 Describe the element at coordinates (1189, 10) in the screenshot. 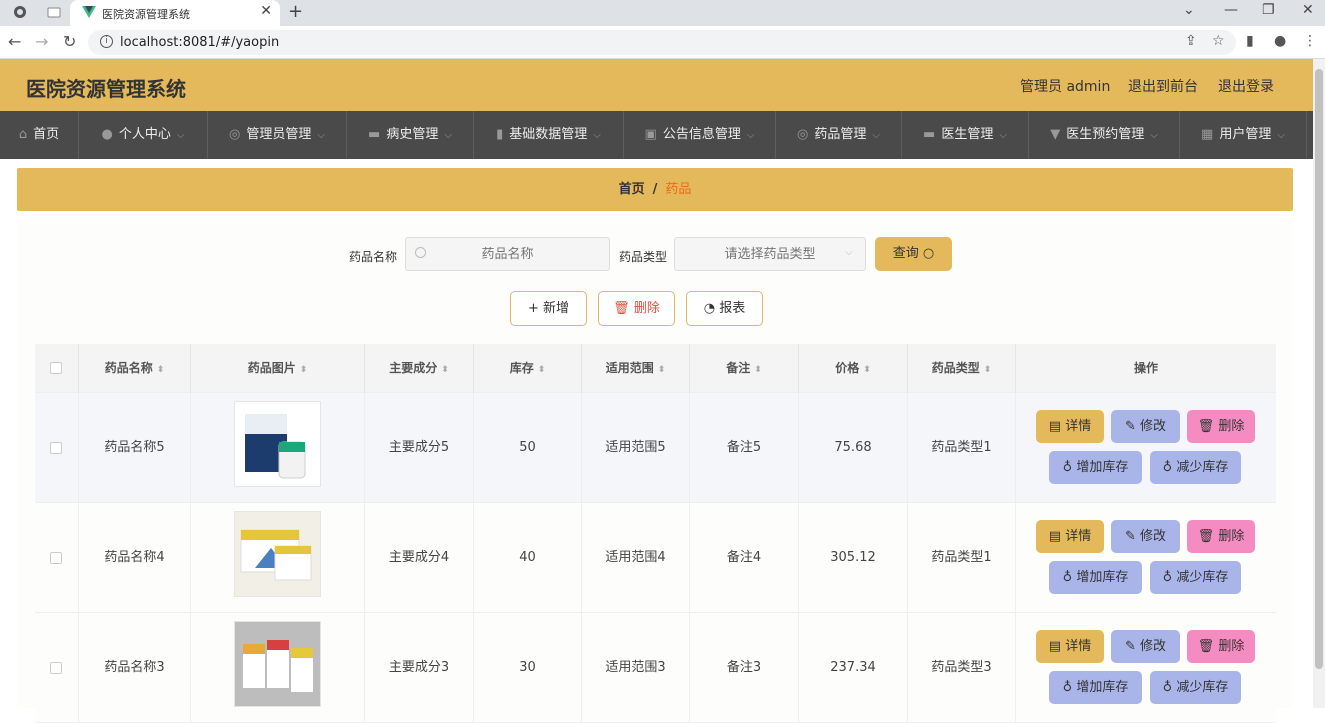

I see `tab-search-icon: ⌄` at that location.